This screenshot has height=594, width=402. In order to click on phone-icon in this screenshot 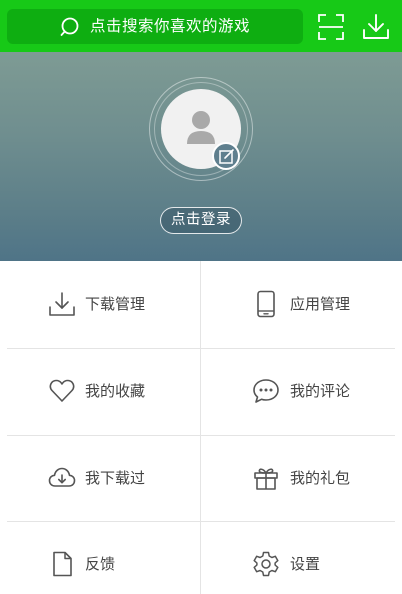, I will do `click(266, 304)`.